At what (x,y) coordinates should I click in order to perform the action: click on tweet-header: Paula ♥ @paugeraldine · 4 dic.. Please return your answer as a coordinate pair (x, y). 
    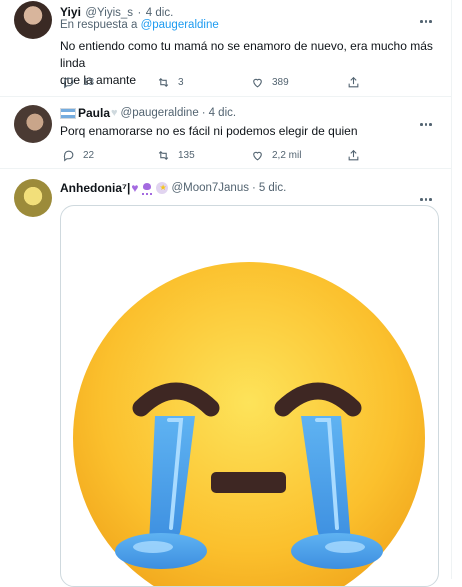
    Looking at the image, I should click on (148, 113).